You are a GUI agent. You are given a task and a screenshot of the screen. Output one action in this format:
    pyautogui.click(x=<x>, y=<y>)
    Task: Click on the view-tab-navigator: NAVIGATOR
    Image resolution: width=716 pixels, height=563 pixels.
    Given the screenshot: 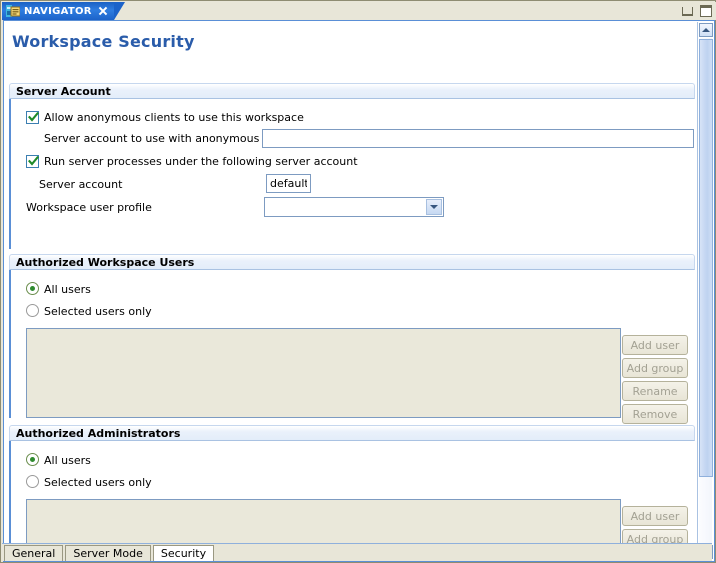 What is the action you would take?
    pyautogui.click(x=63, y=11)
    